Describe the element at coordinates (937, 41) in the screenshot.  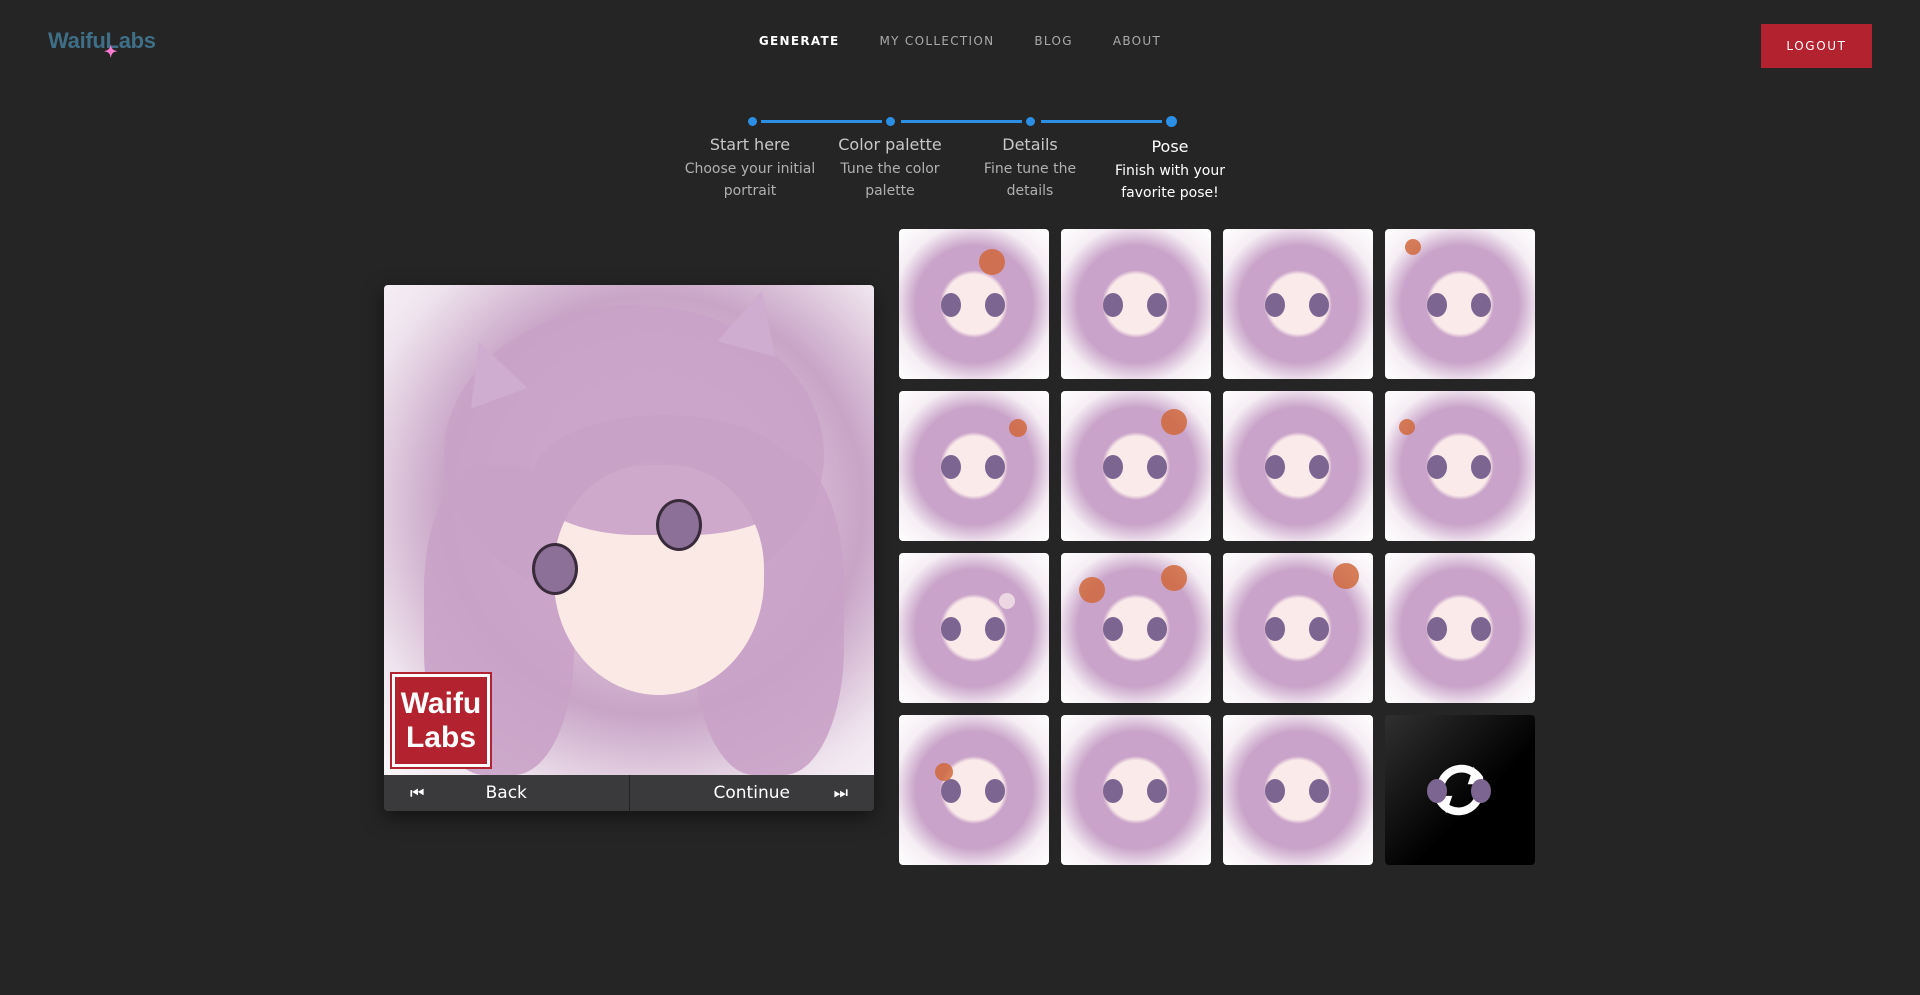
I see `nav-my-collection: MY COLLECTION` at that location.